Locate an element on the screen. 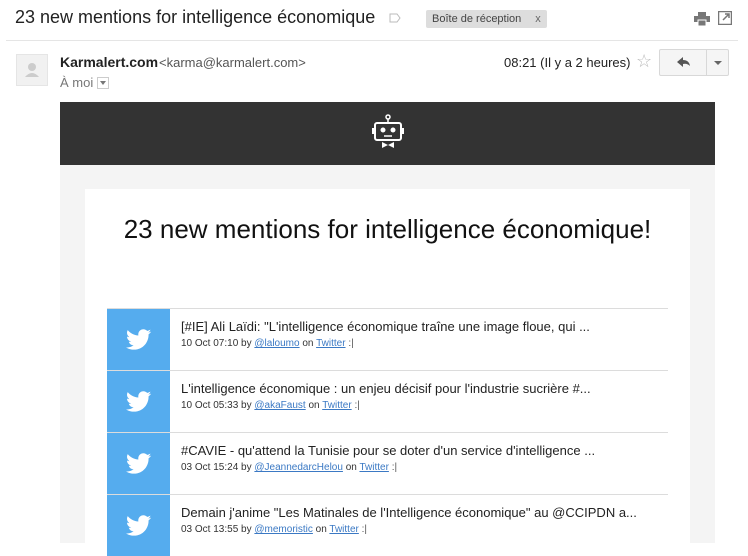 The width and height of the screenshot is (748, 556). print-icon is located at coordinates (702, 19).